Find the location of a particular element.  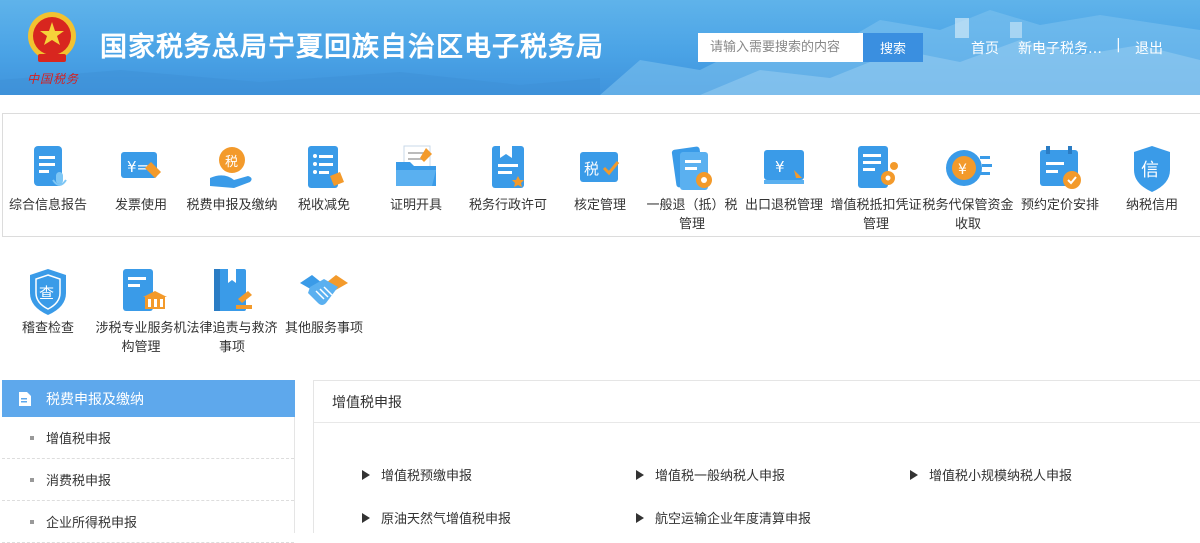

export-refund-icon: ¥ is located at coordinates (784, 167).